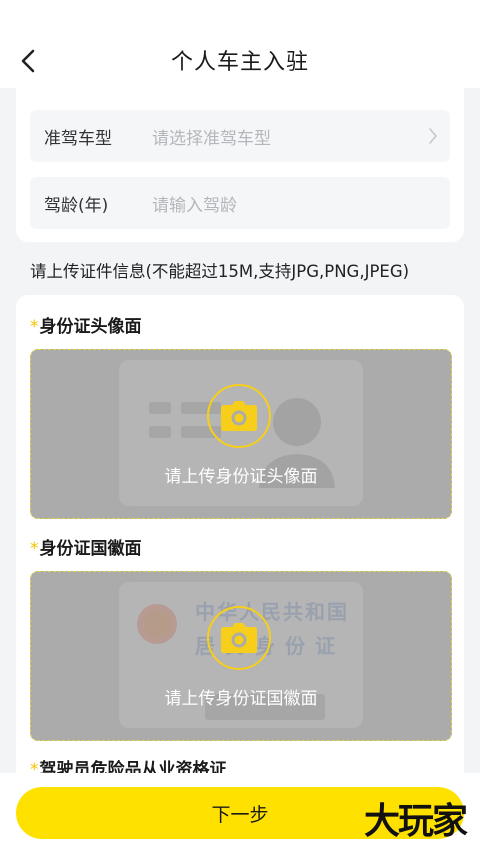  What do you see at coordinates (90, 327) in the screenshot?
I see `id-front-title-text: 身份证头像面` at bounding box center [90, 327].